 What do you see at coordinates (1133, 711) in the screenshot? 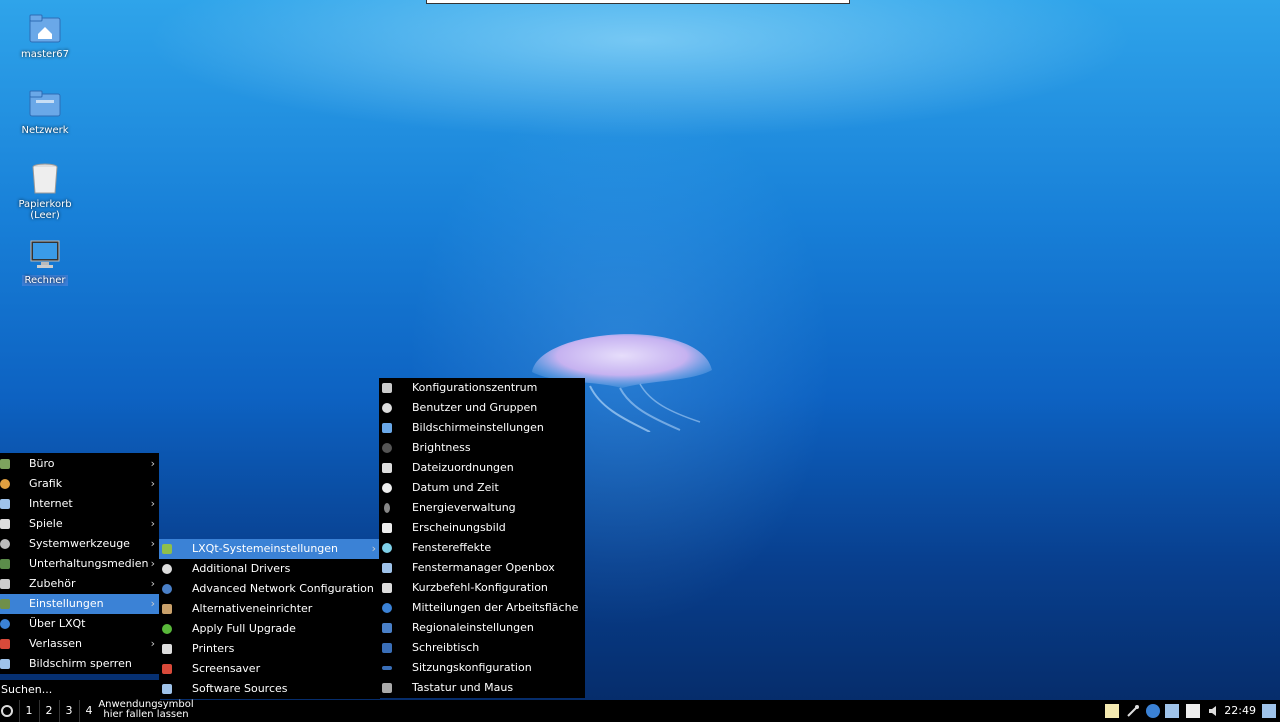
I see `tools-icon` at bounding box center [1133, 711].